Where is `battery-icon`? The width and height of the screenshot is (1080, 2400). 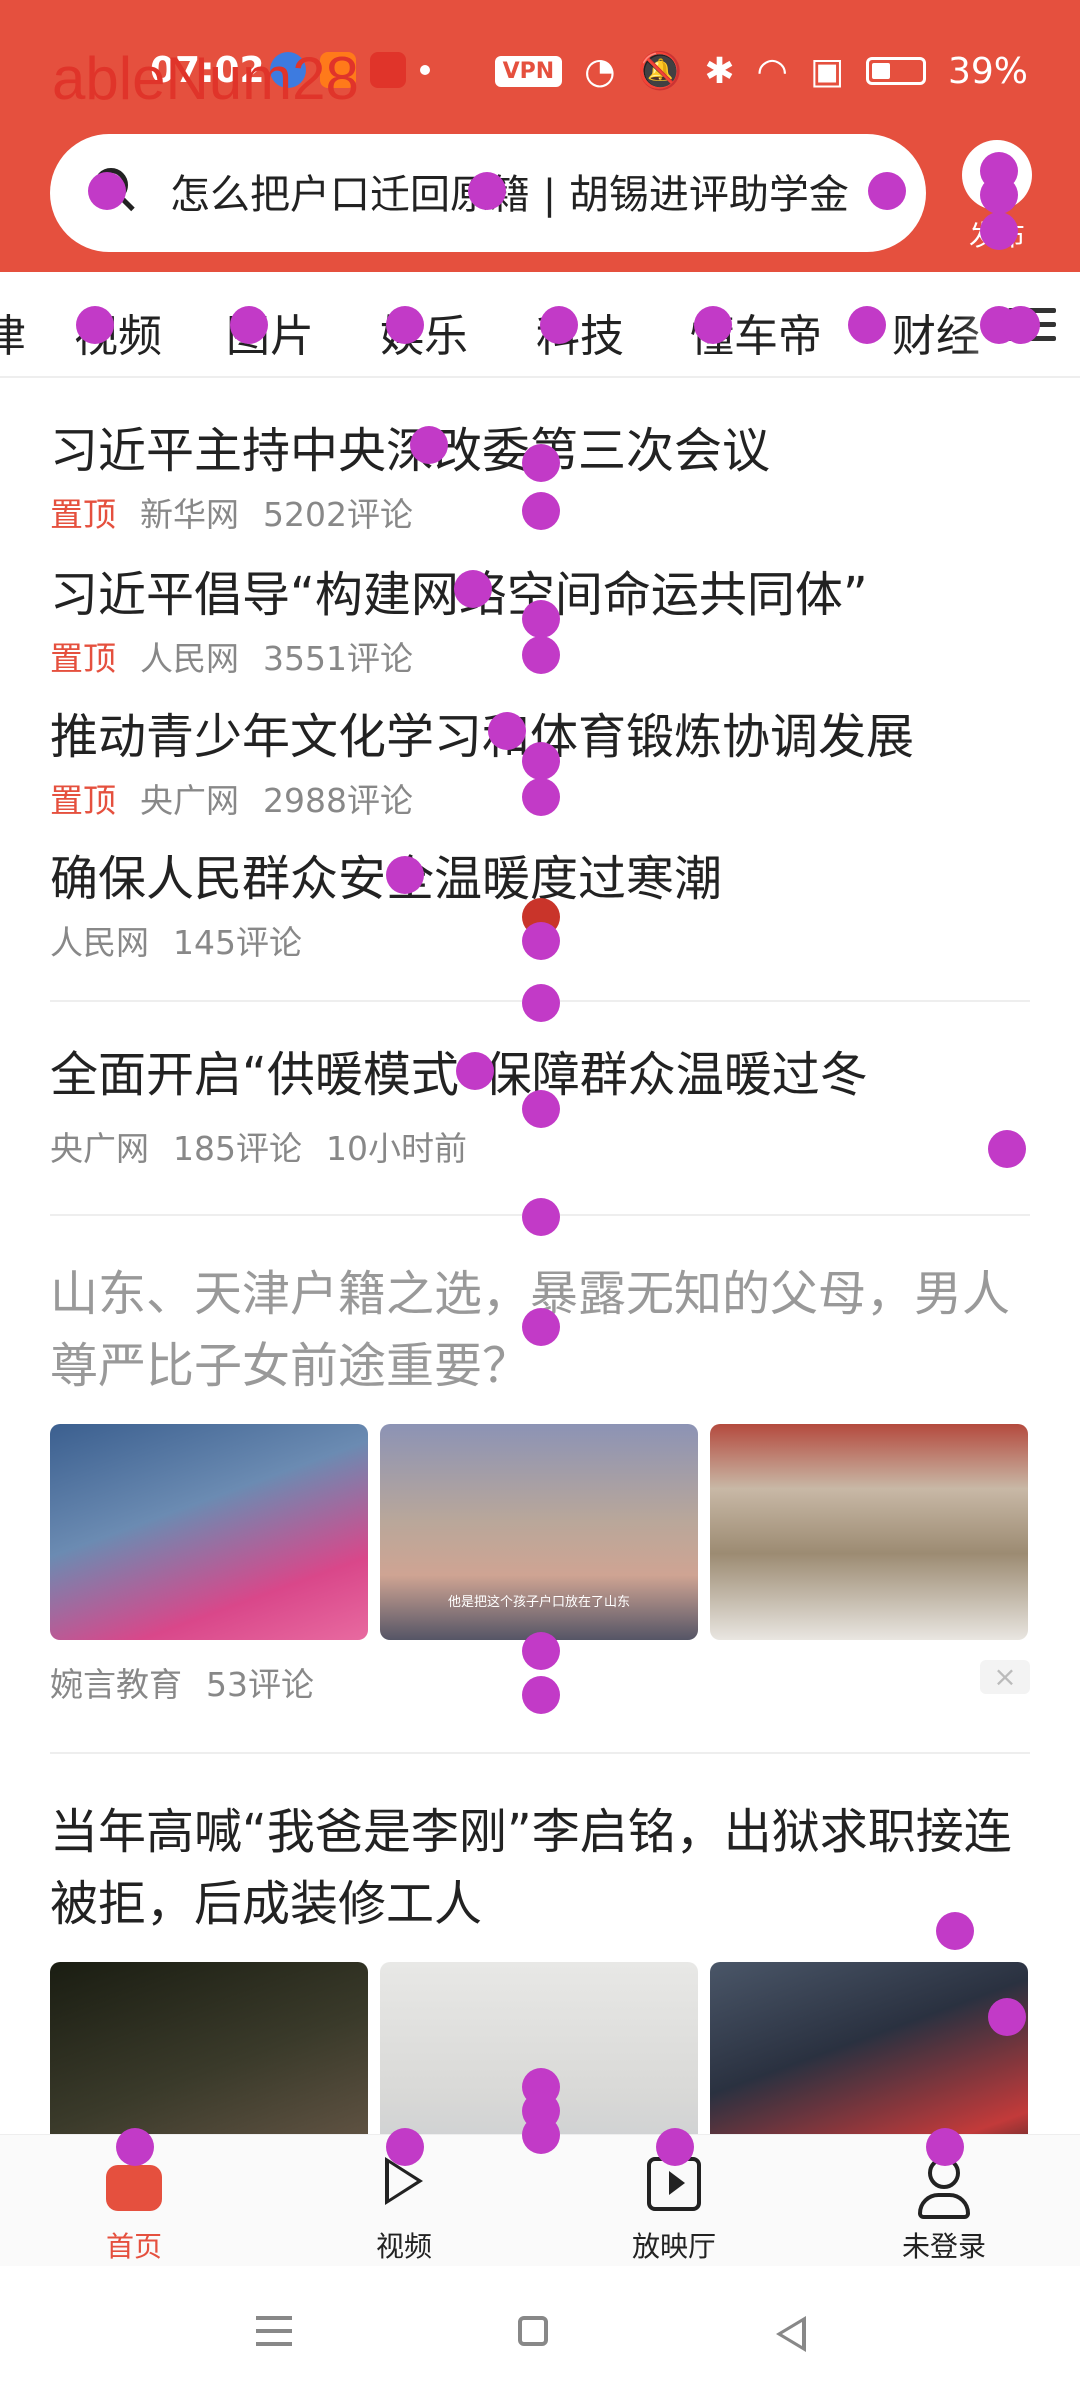
battery-icon is located at coordinates (895, 71).